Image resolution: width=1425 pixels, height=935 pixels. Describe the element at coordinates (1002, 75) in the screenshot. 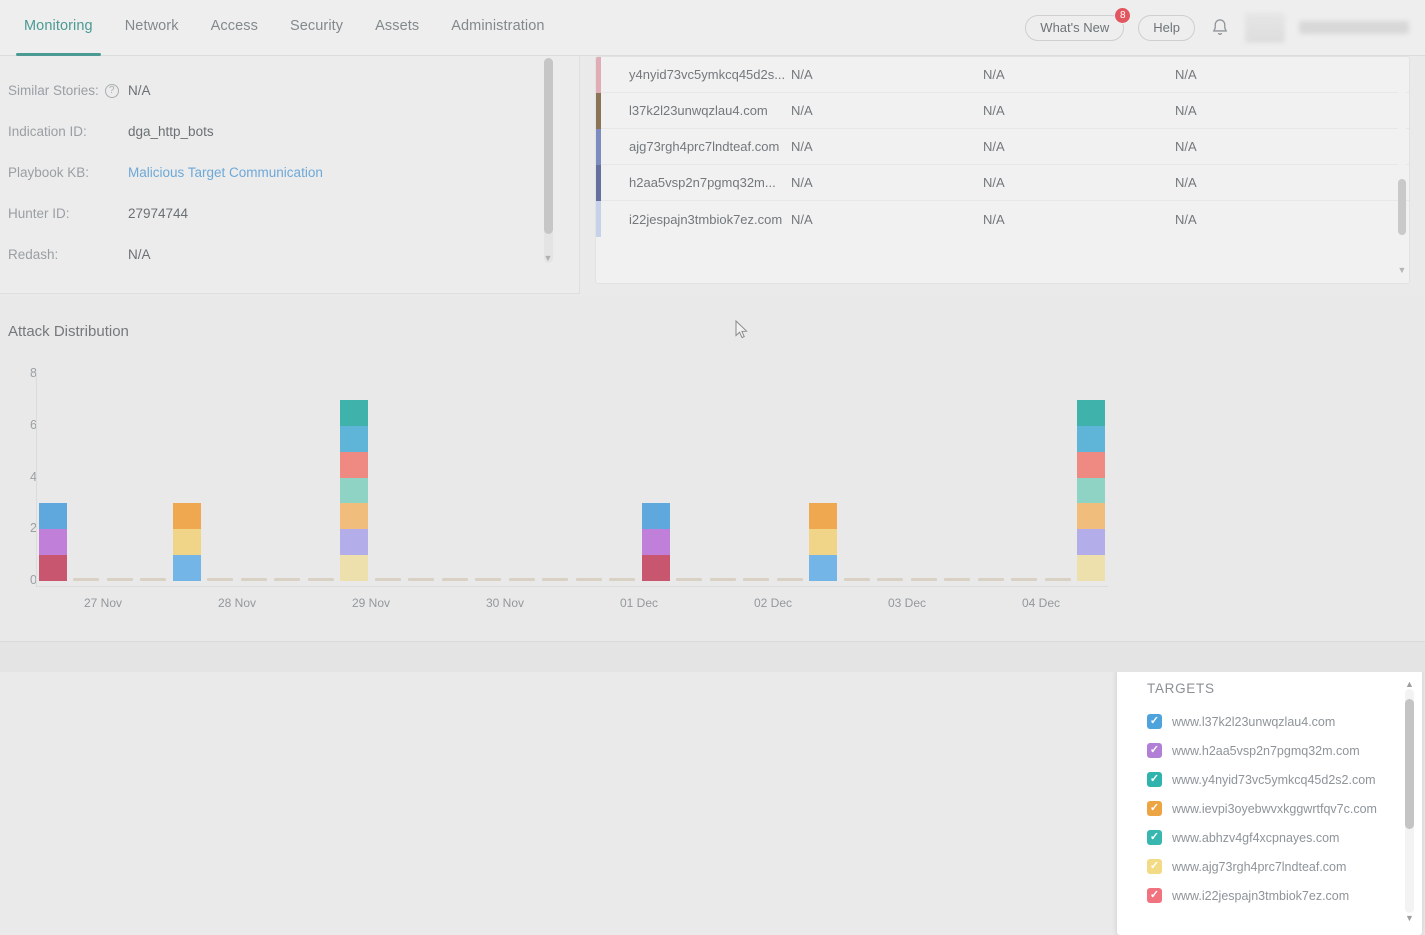

I see `table-row: y4nyid73vc5ymkcq45d2s... N/A N/A N/A` at that location.